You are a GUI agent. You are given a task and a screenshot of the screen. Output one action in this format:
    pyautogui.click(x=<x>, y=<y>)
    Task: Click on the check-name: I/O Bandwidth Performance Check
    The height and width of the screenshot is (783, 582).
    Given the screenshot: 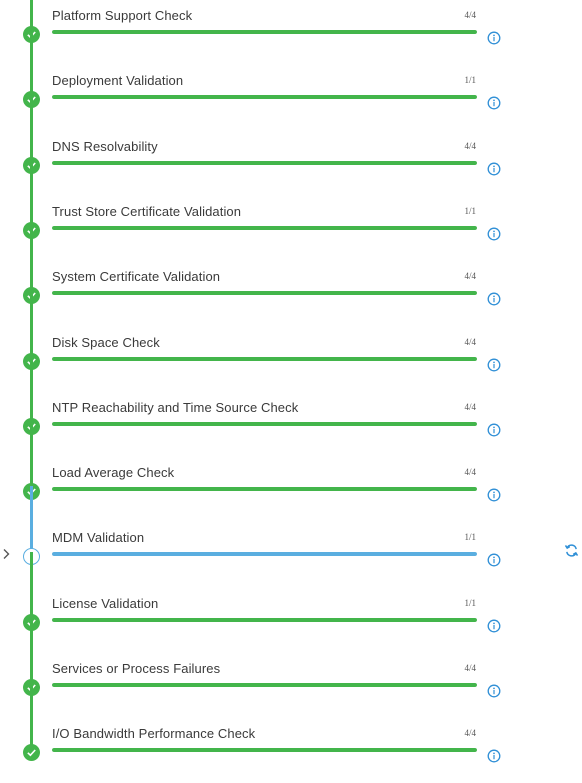 What is the action you would take?
    pyautogui.click(x=154, y=734)
    